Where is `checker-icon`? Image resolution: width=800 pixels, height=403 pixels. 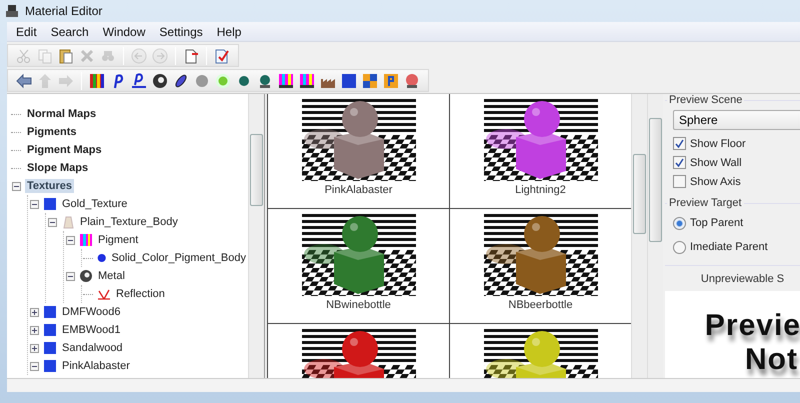
checker-icon is located at coordinates (370, 80).